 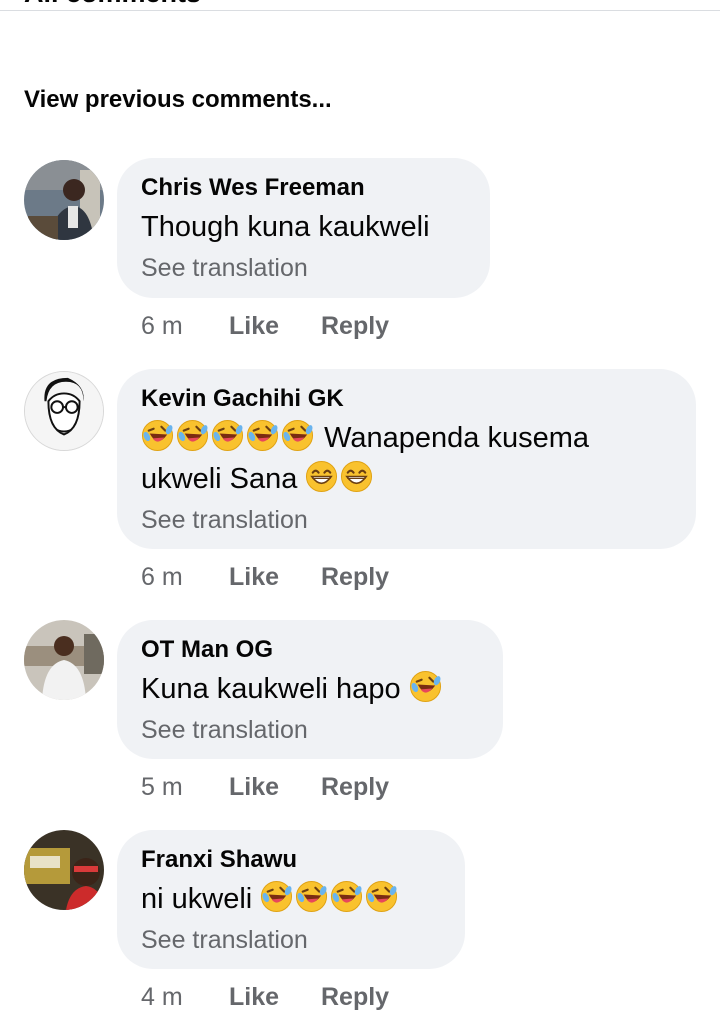 I want to click on comment-text-part: ni ukweli, so click(x=197, y=899).